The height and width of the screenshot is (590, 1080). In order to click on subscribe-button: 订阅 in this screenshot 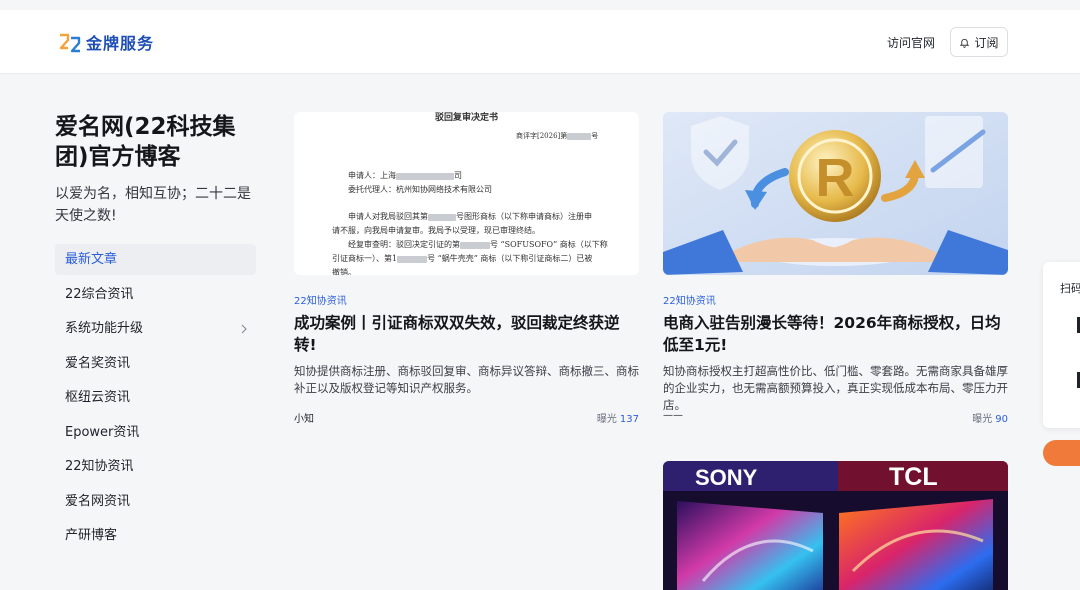, I will do `click(979, 42)`.